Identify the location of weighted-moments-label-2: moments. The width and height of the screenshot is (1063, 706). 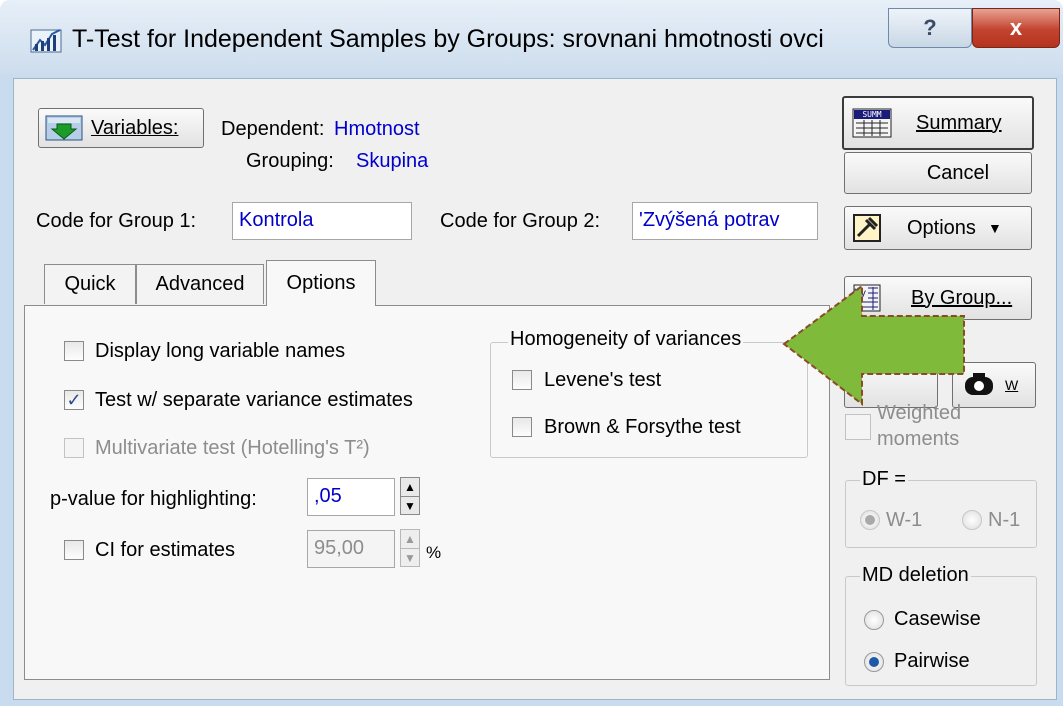
(918, 439).